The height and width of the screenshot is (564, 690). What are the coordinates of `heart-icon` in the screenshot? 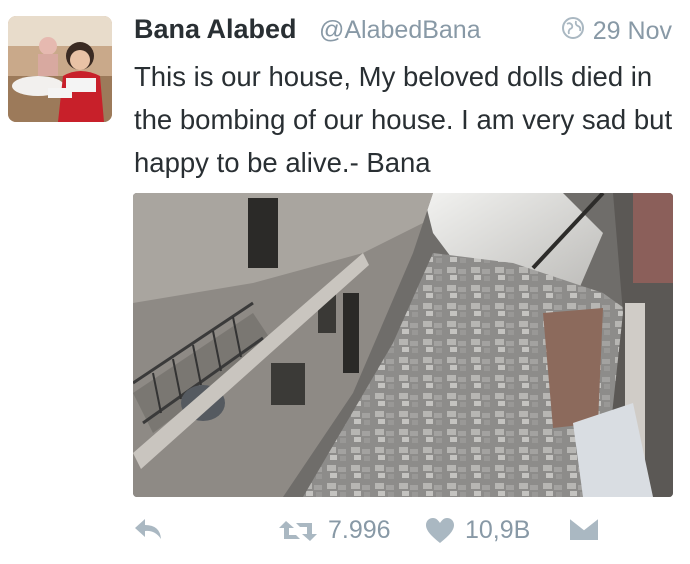 It's located at (440, 531).